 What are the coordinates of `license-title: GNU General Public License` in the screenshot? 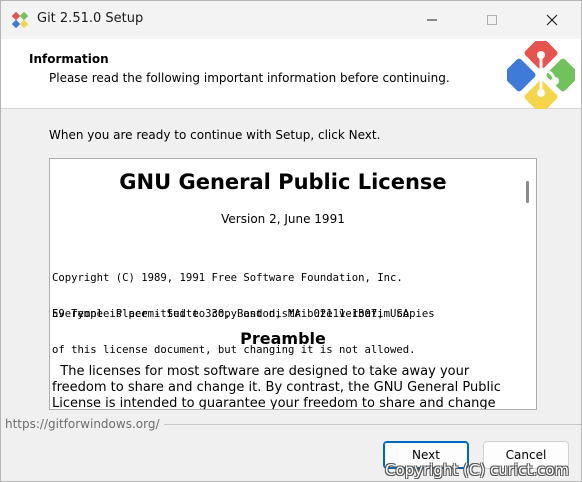 It's located at (283, 182).